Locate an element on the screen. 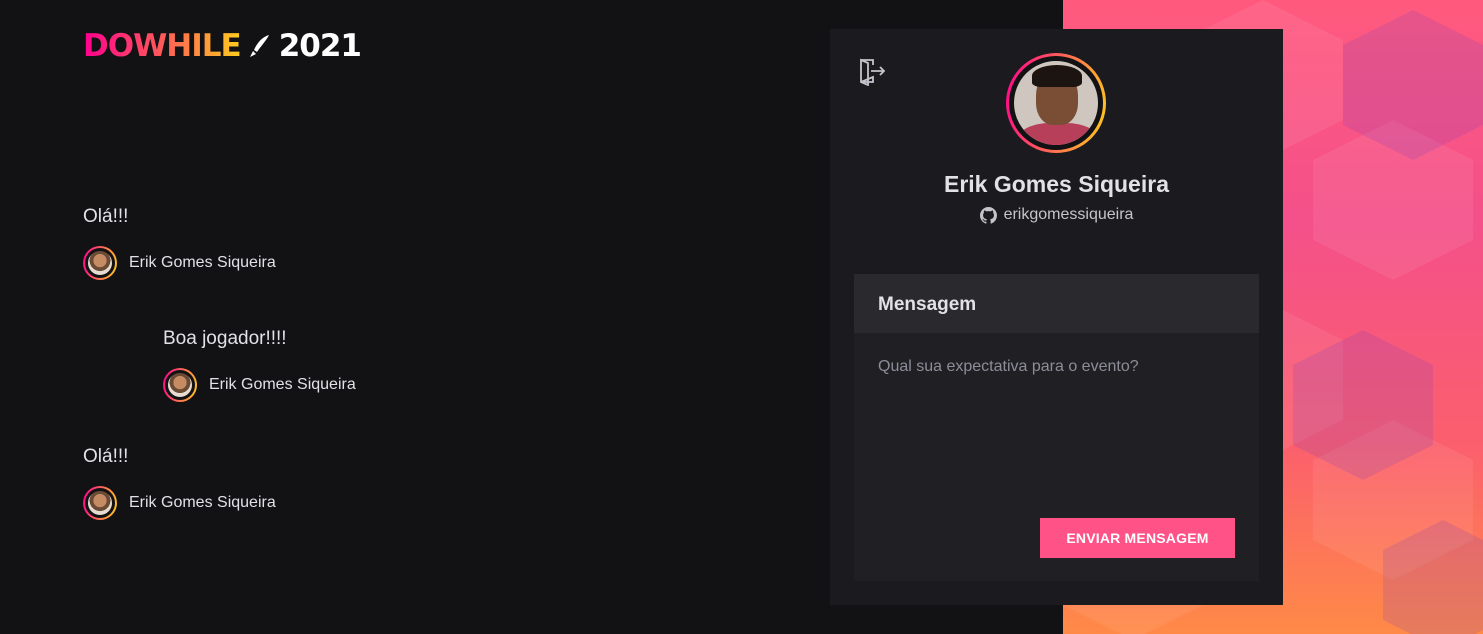 This screenshot has width=1483, height=634. sign-out-button is located at coordinates (872, 71).